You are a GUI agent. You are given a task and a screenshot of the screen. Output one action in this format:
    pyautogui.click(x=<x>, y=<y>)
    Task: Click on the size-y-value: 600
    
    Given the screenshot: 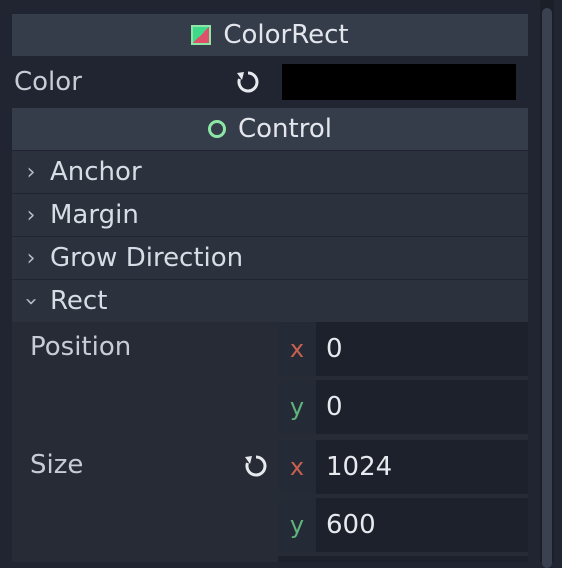 What is the action you would take?
    pyautogui.click(x=346, y=525)
    